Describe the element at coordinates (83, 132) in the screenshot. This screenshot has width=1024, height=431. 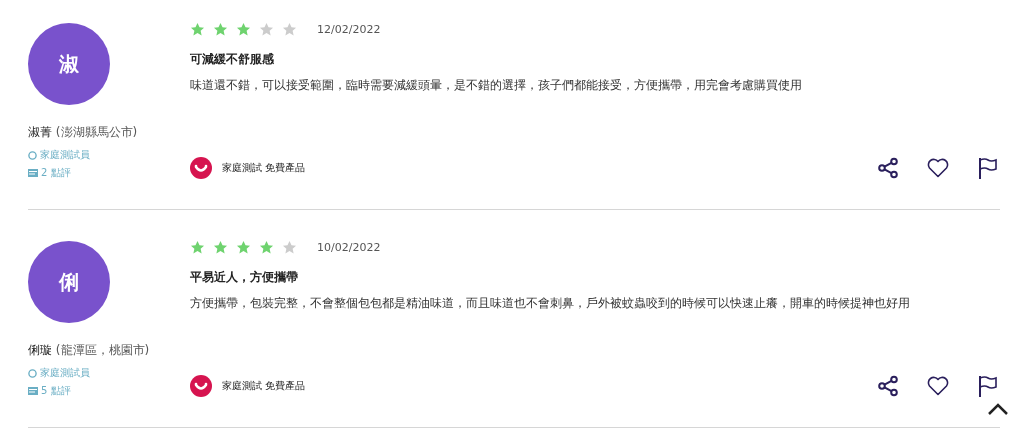
I see `reviewer-name: 淑菁 (澎湖縣馬公市)` at that location.